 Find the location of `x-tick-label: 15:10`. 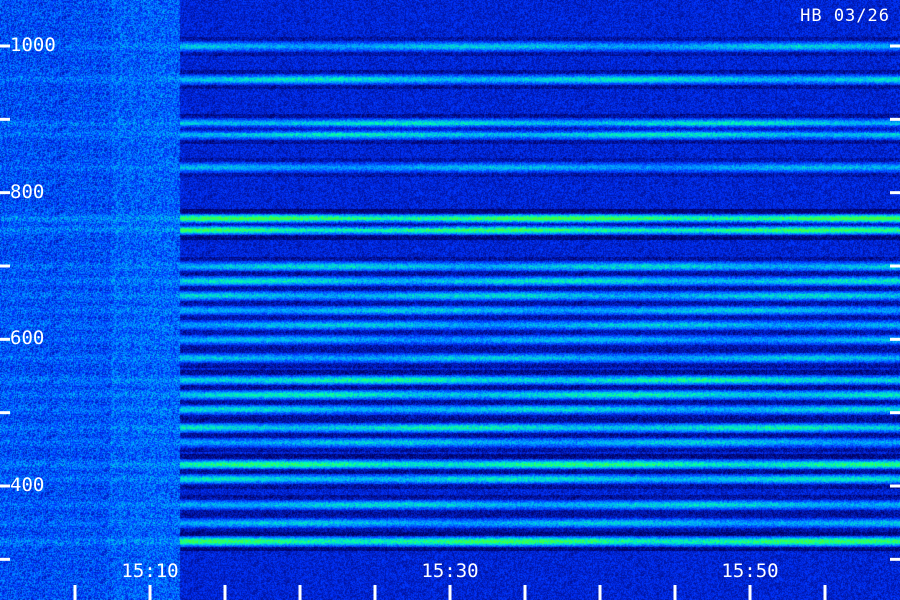

x-tick-label: 15:10 is located at coordinates (150, 571).